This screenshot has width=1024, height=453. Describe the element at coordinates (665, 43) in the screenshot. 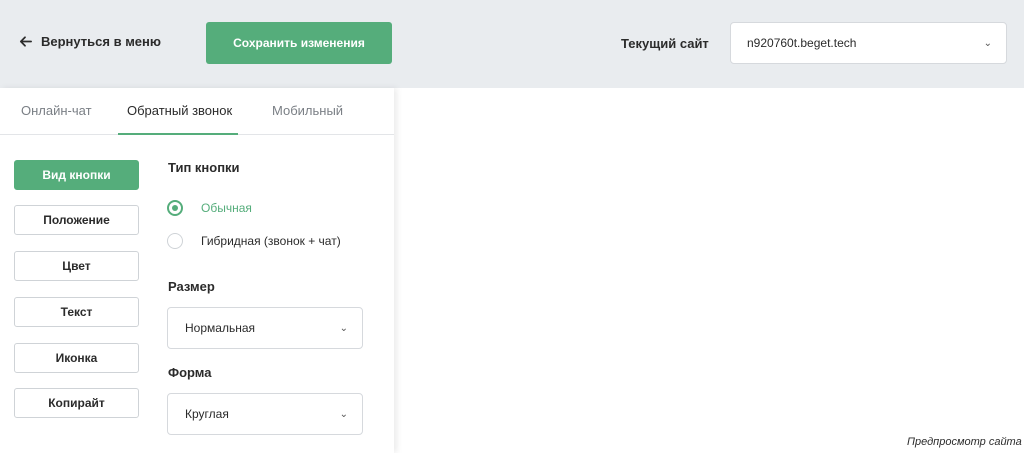

I see `current-site-label: Текущий сайт` at that location.